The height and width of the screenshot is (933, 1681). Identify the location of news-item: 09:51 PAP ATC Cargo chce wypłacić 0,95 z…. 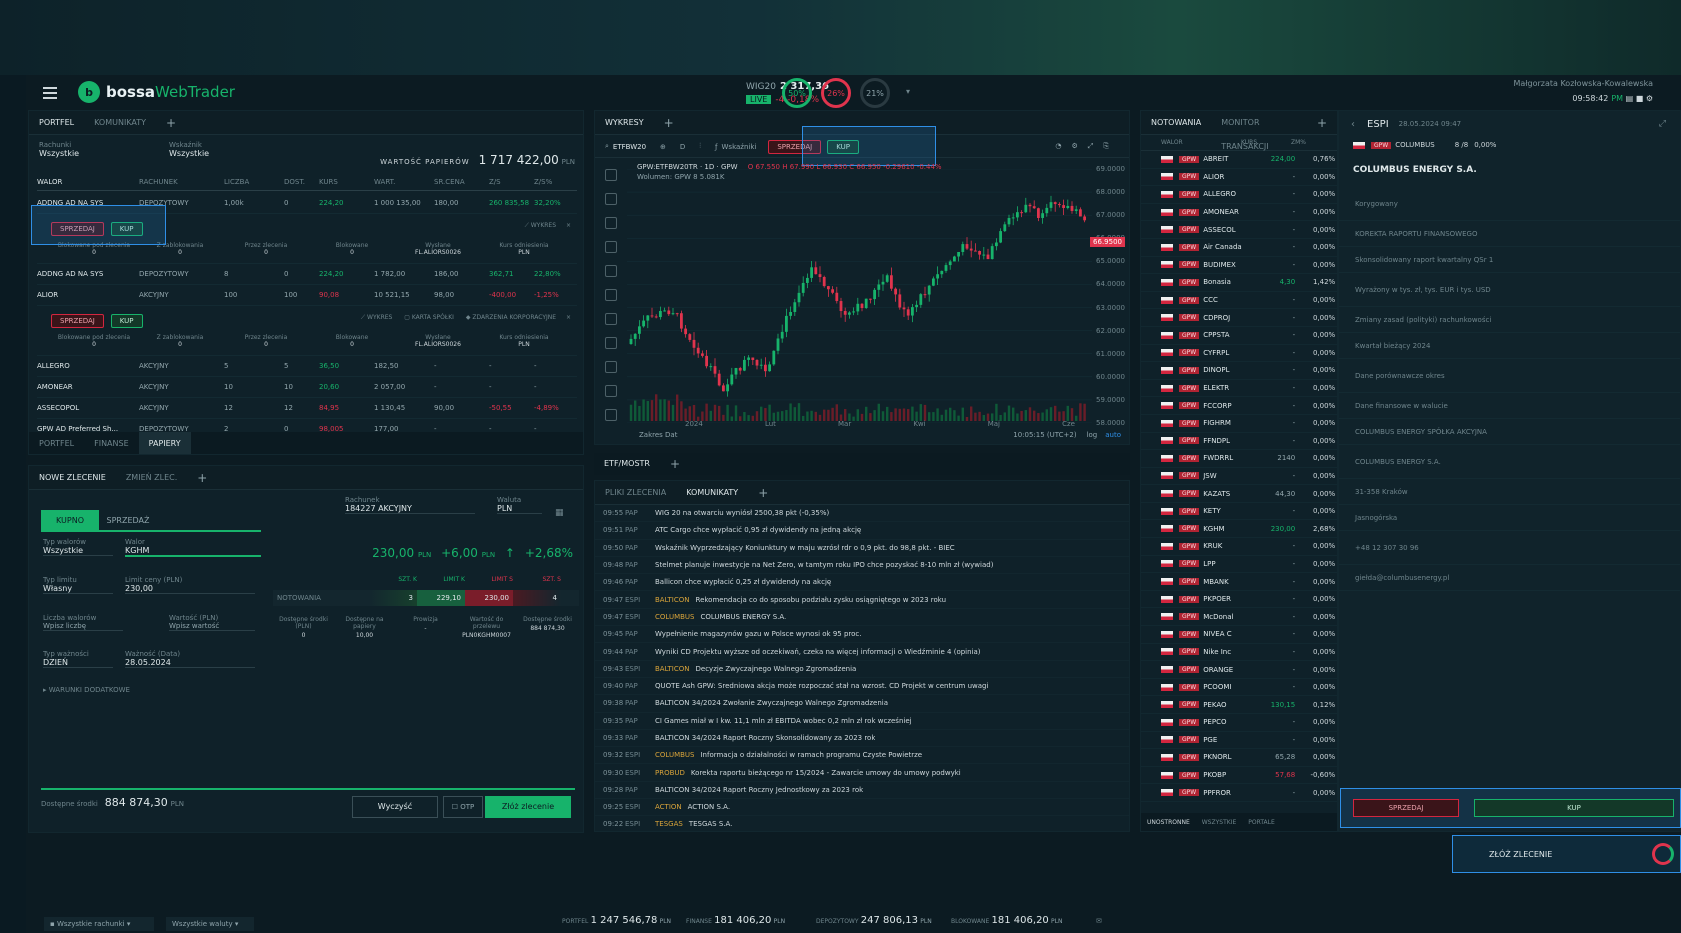
(862, 531).